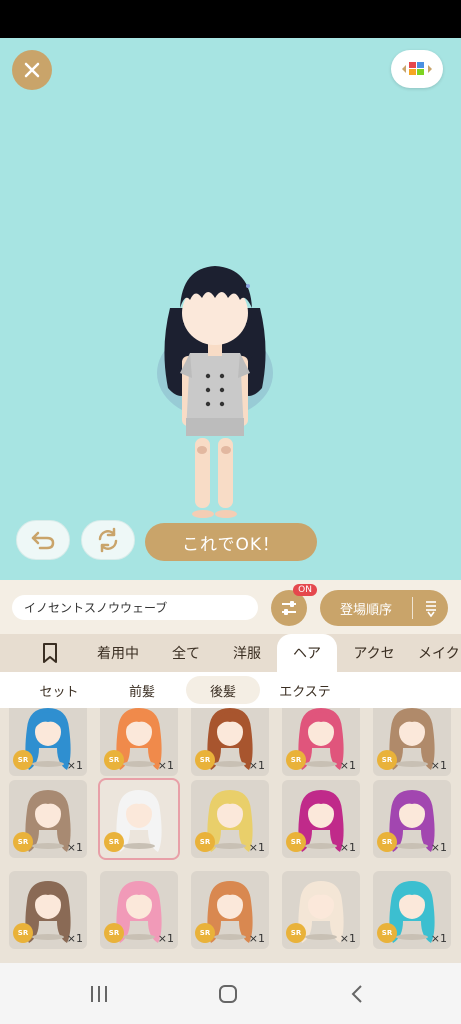  I want to click on tab-all: 全て, so click(186, 653).